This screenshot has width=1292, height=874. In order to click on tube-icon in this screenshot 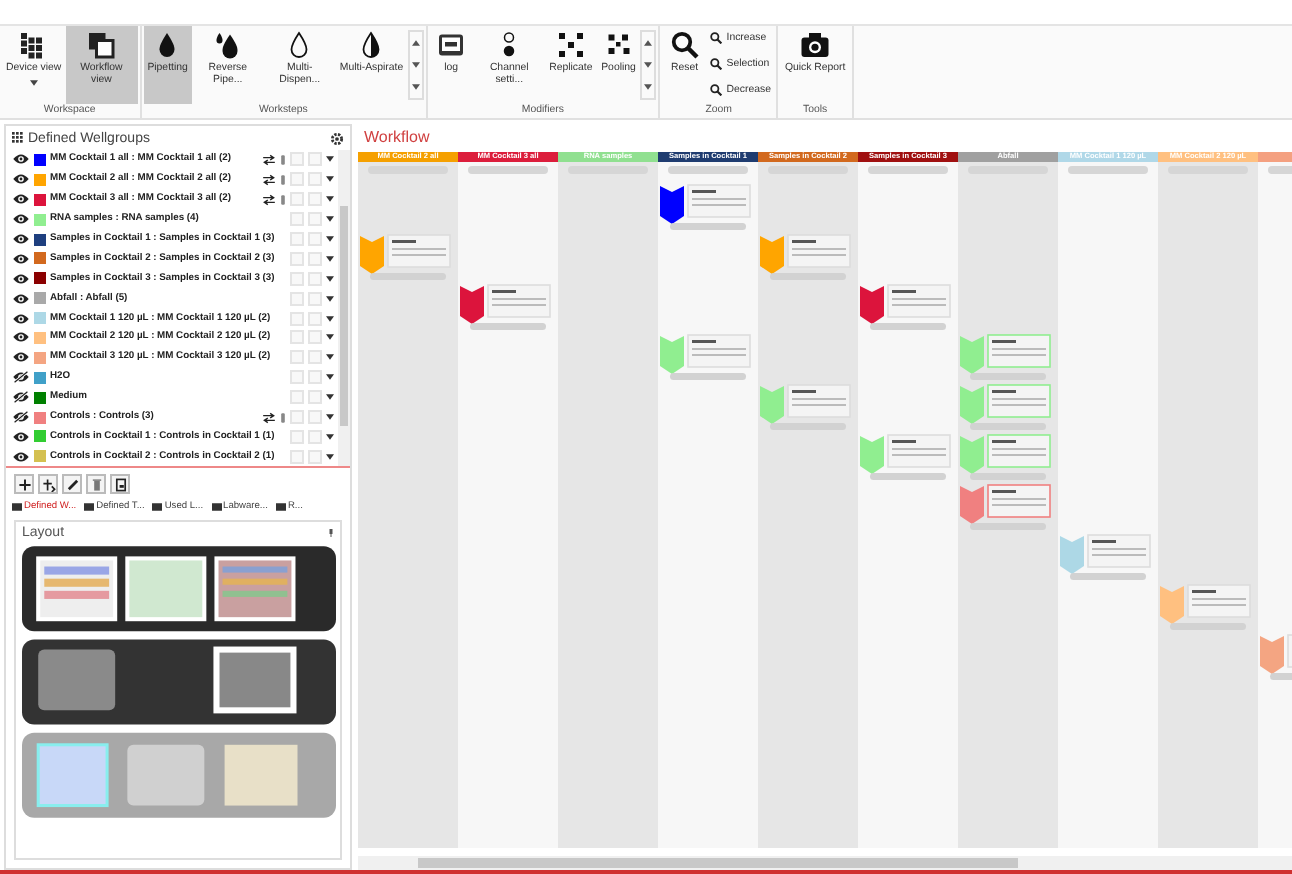, I will do `click(283, 417)`.